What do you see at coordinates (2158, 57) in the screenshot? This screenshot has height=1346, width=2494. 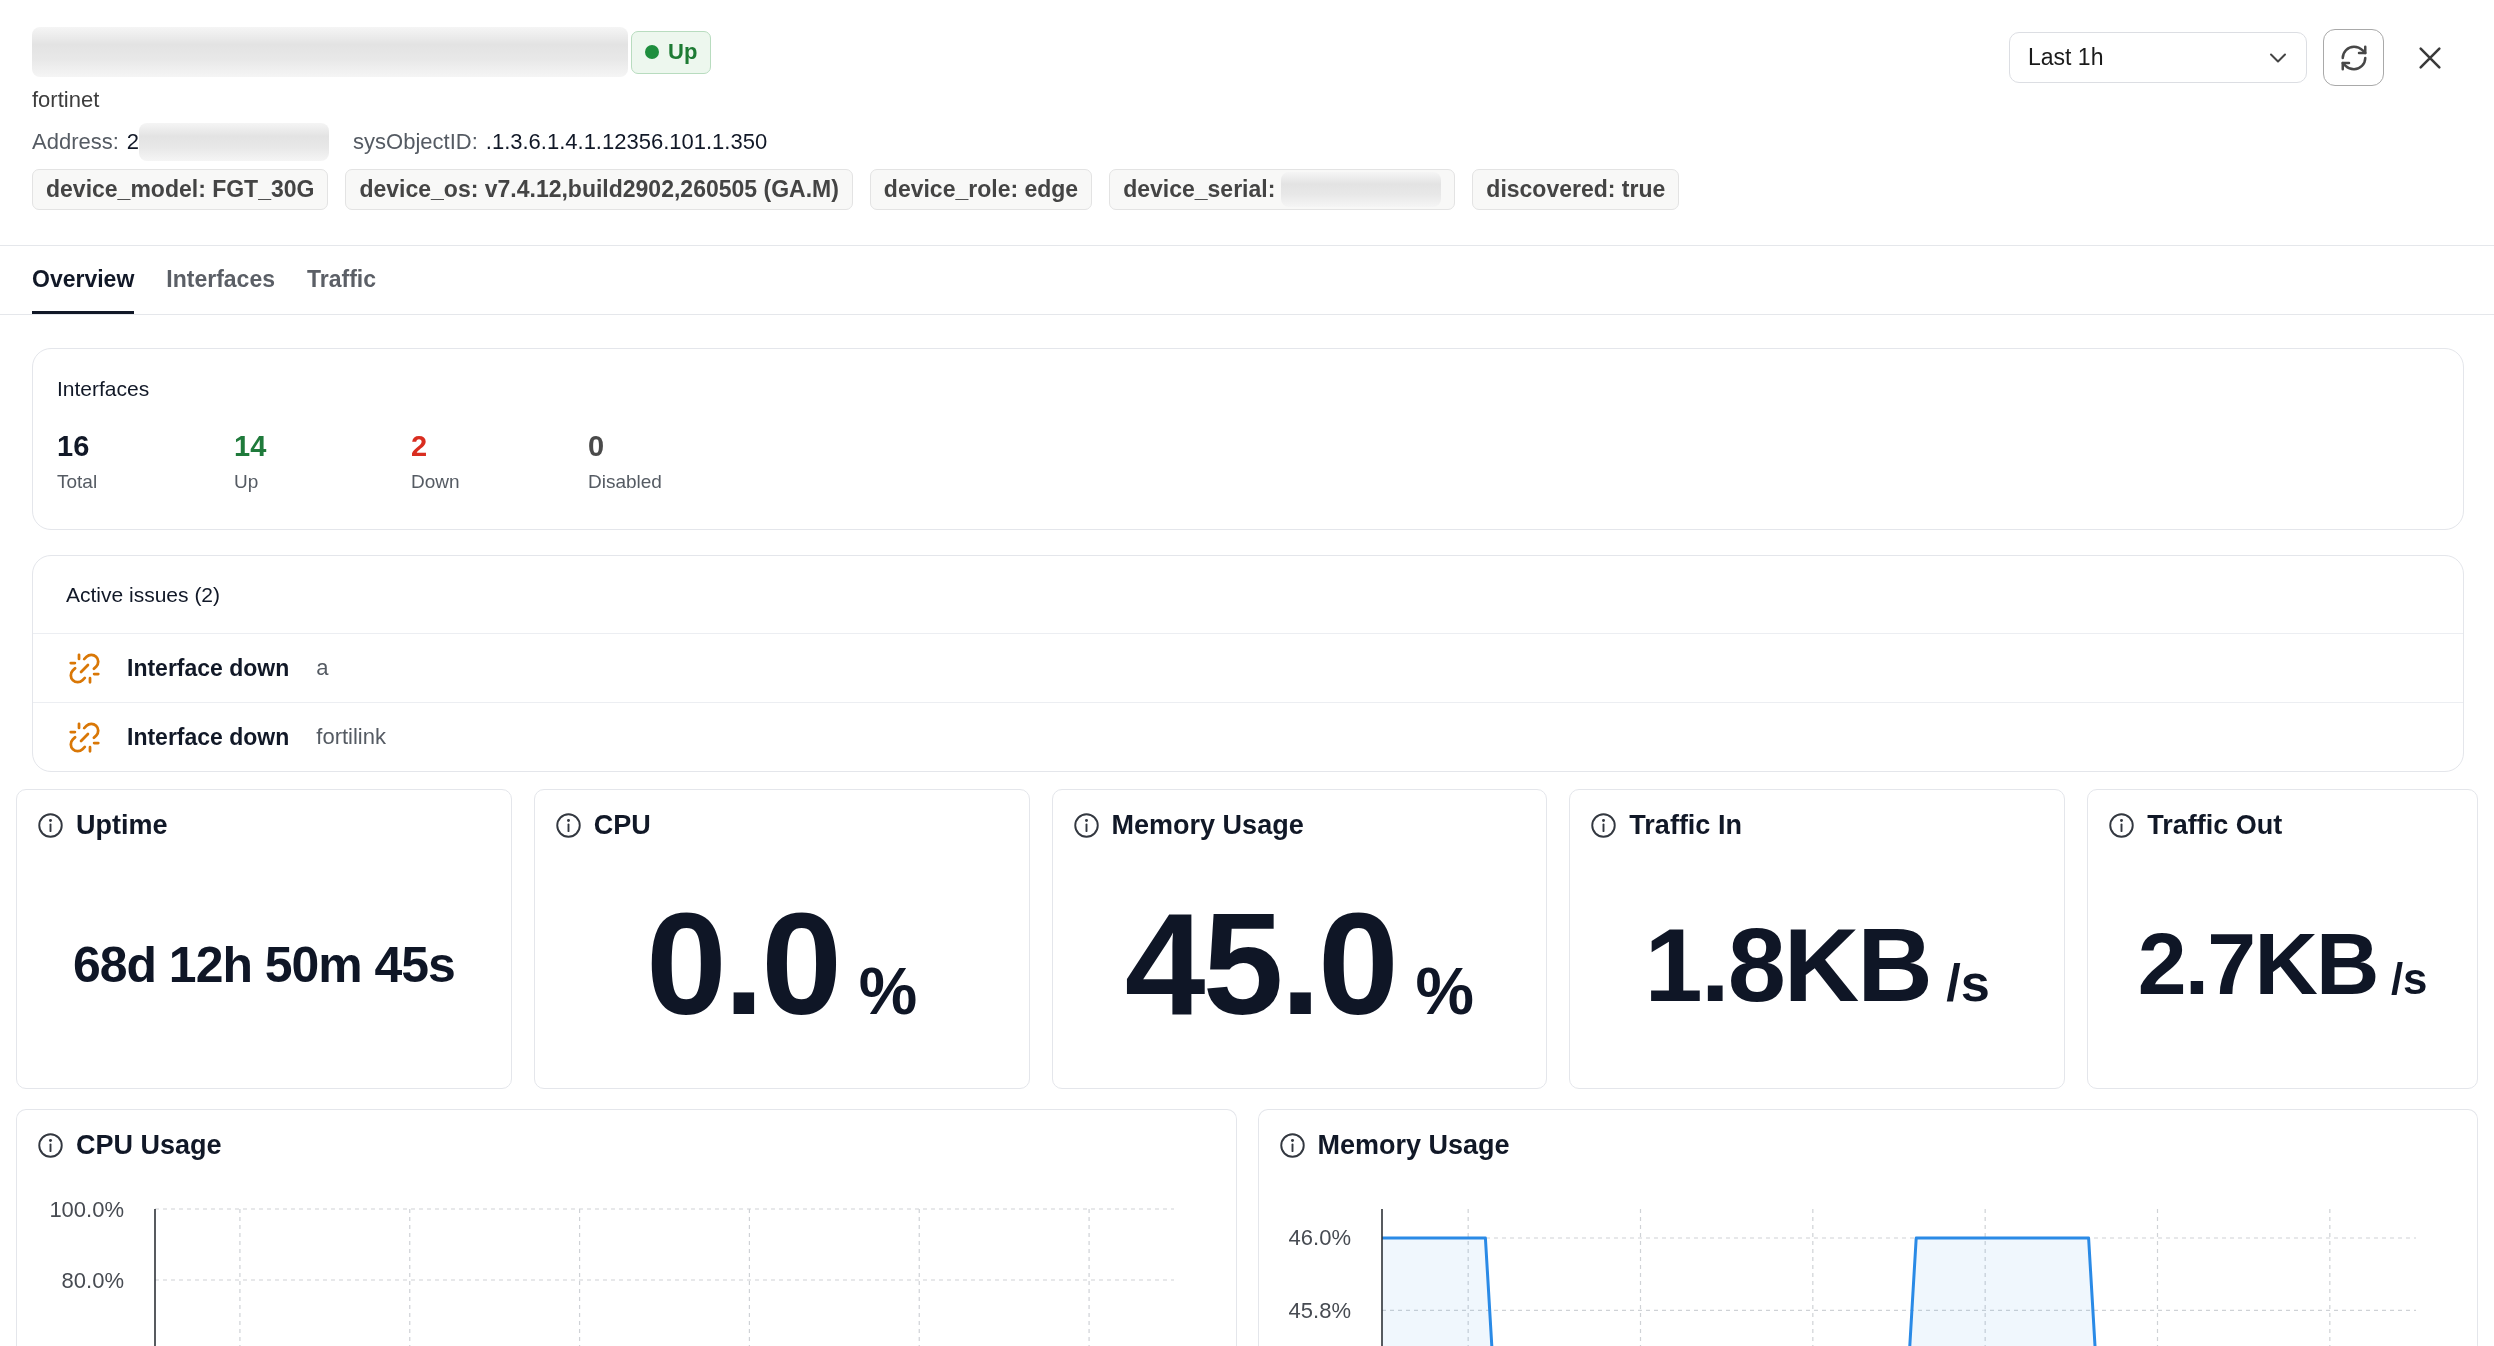 I see `time-range-select: Last 1h` at bounding box center [2158, 57].